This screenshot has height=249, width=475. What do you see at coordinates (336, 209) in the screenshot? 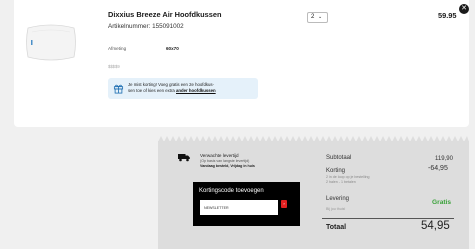
I see `delivery-cost-note: Bij jou thuis!` at bounding box center [336, 209].